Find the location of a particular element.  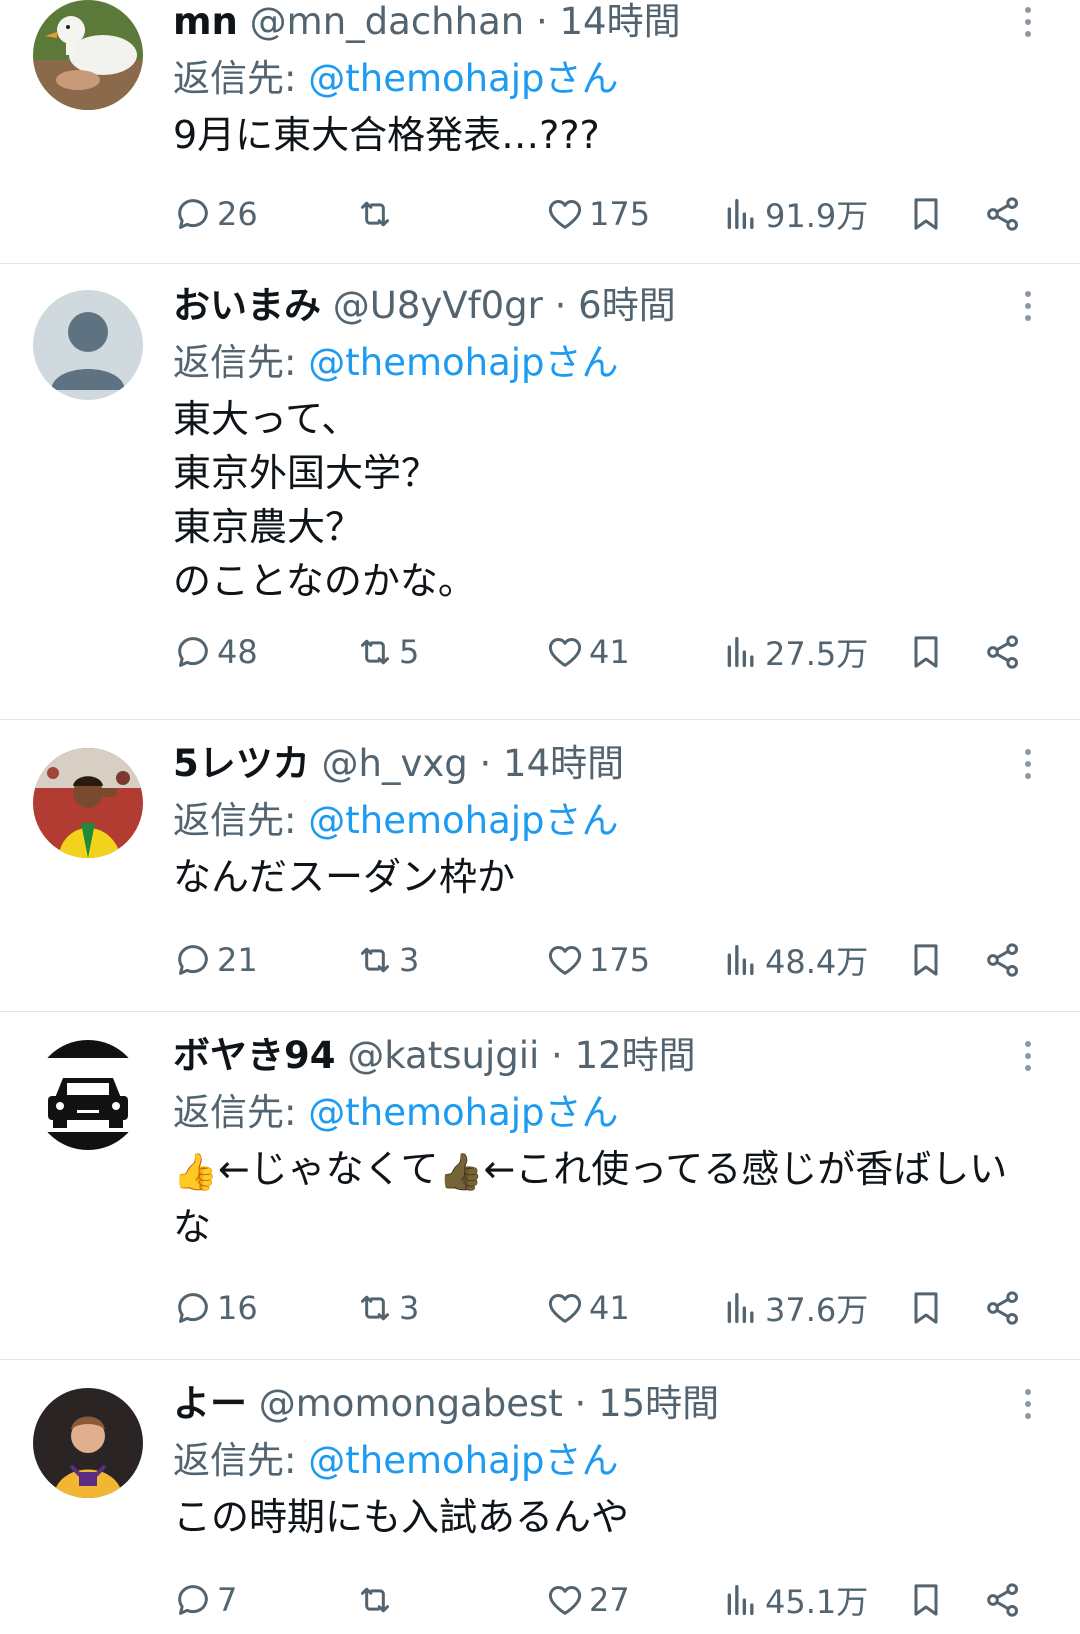

views-button: 45.1万 is located at coordinates (794, 1600).